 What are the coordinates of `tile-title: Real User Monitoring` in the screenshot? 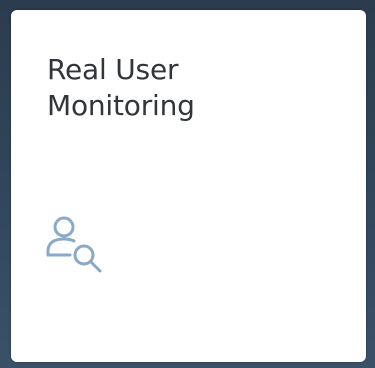 It's located at (121, 87).